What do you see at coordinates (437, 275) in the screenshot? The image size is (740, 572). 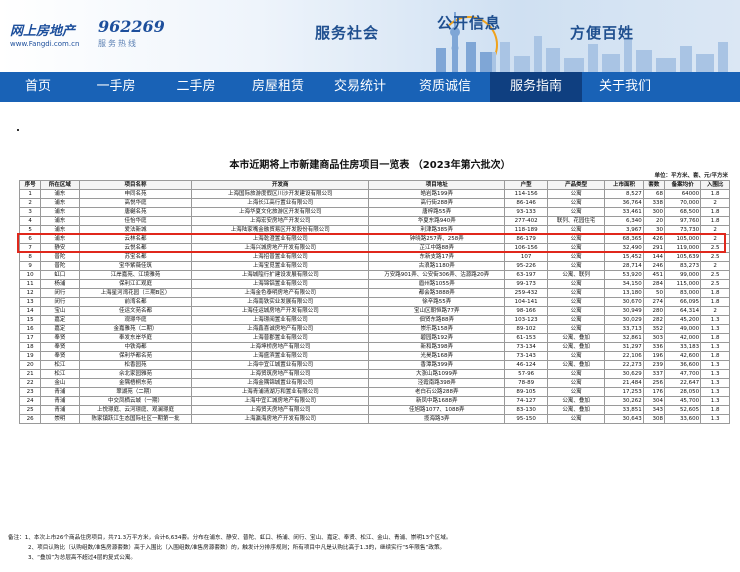 I see `table-cell: 万安路901弄、公安街306弄、沽源路20弄` at bounding box center [437, 275].